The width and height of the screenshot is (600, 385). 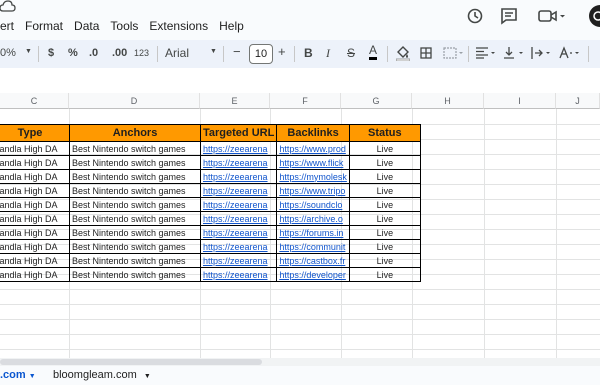 I want to click on header-status: Status, so click(x=384, y=133).